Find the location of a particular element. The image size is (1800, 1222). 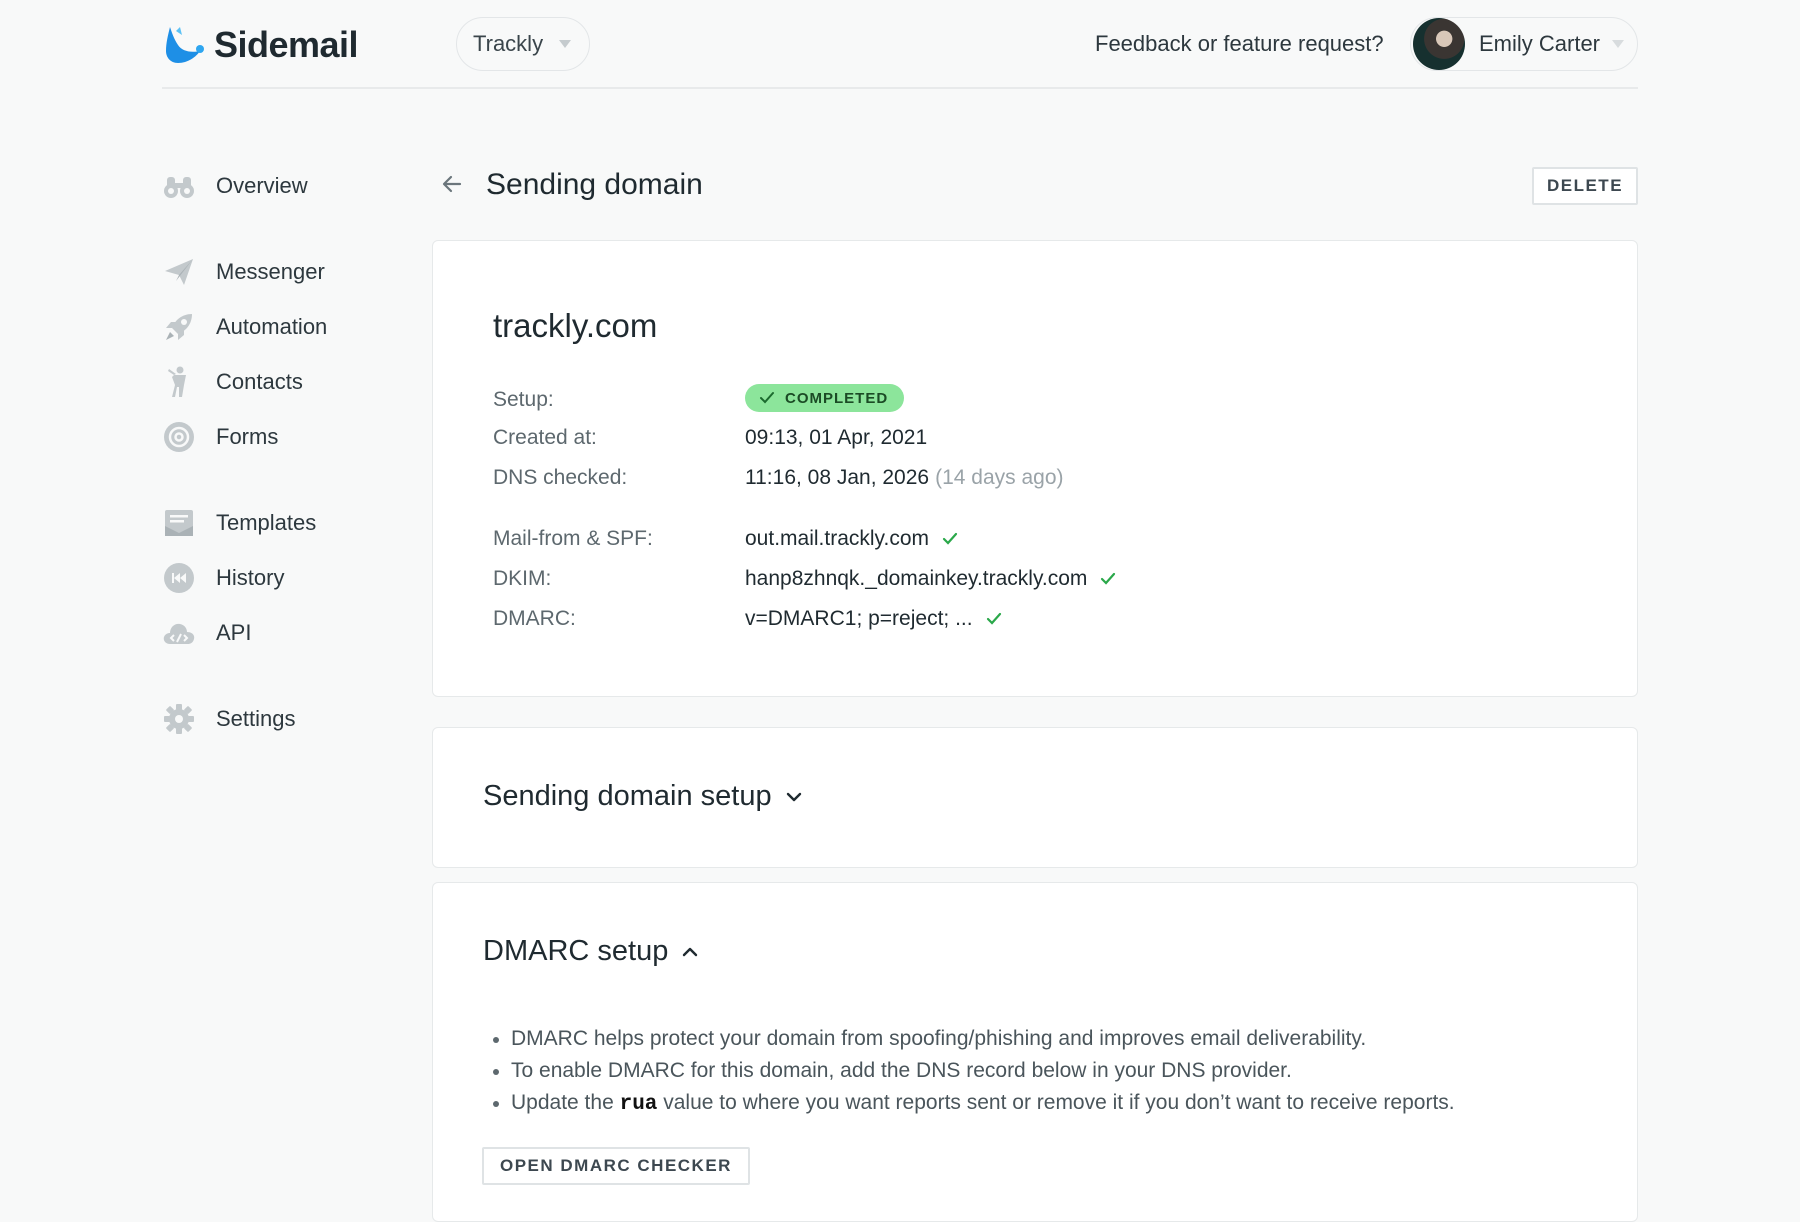

feedback-link: Feedback or feature request? is located at coordinates (1239, 44).